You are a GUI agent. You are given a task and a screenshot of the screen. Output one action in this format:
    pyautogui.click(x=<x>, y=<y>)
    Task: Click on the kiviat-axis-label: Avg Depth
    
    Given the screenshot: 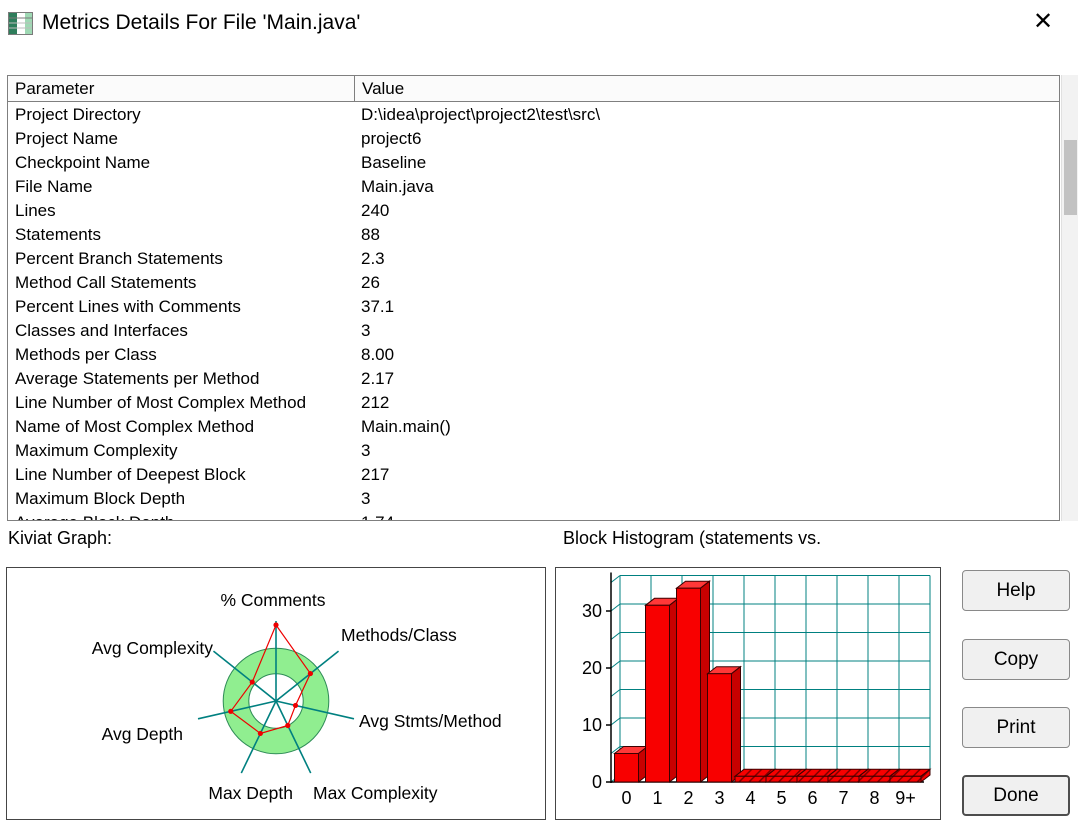 What is the action you would take?
    pyautogui.click(x=142, y=734)
    